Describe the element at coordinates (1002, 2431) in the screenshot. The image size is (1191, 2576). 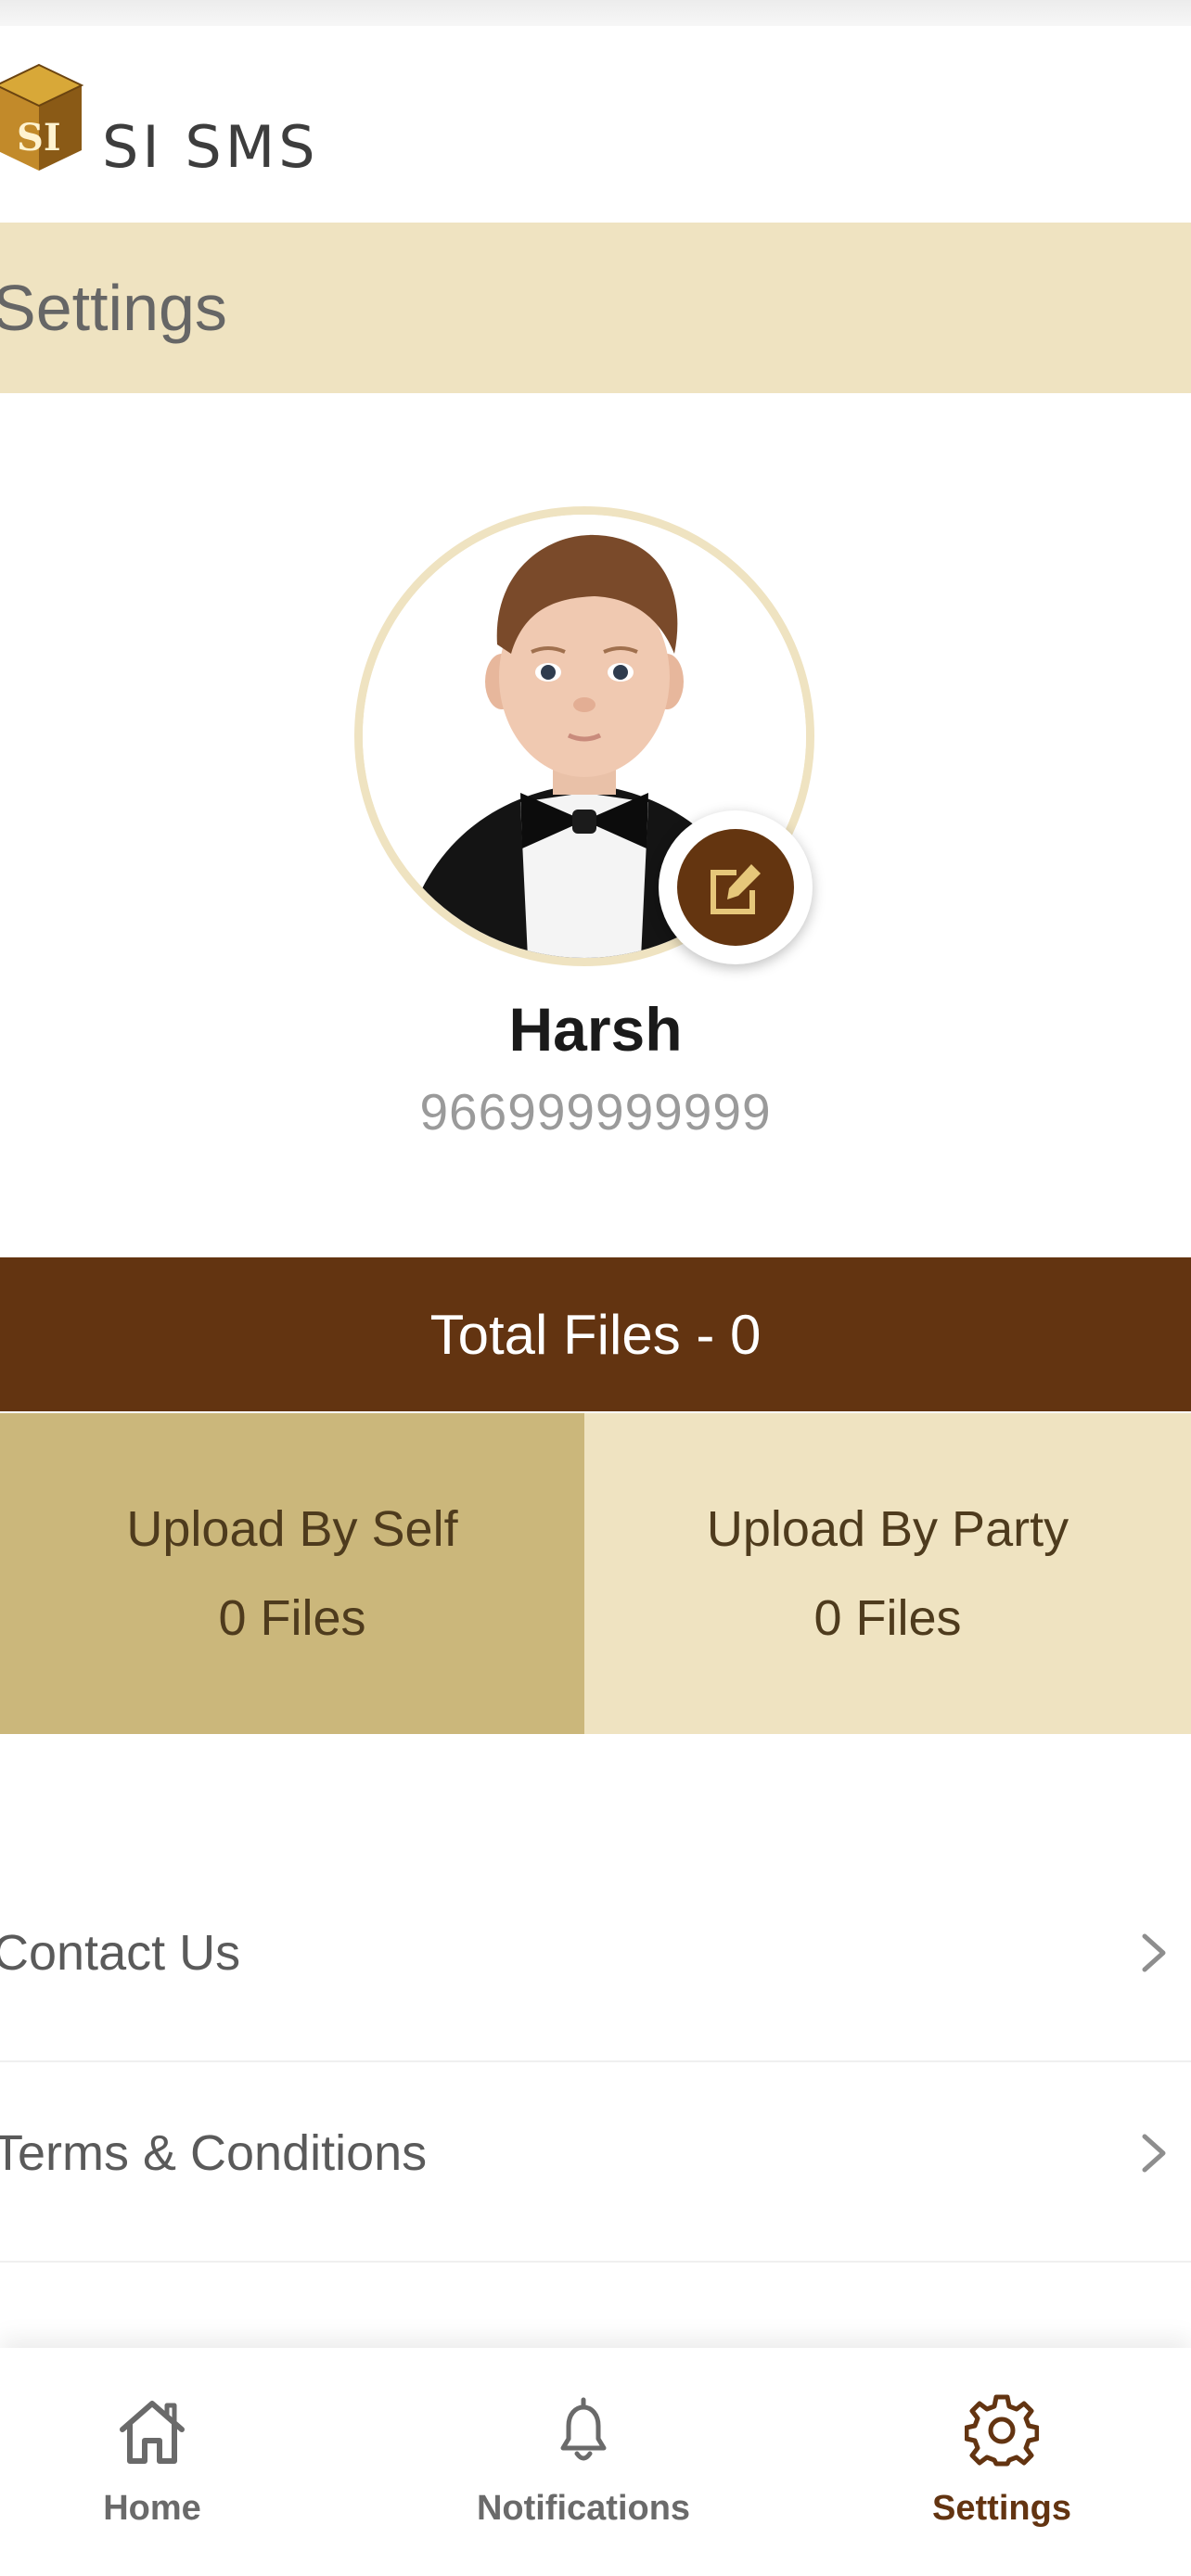
I see `gear-icon` at that location.